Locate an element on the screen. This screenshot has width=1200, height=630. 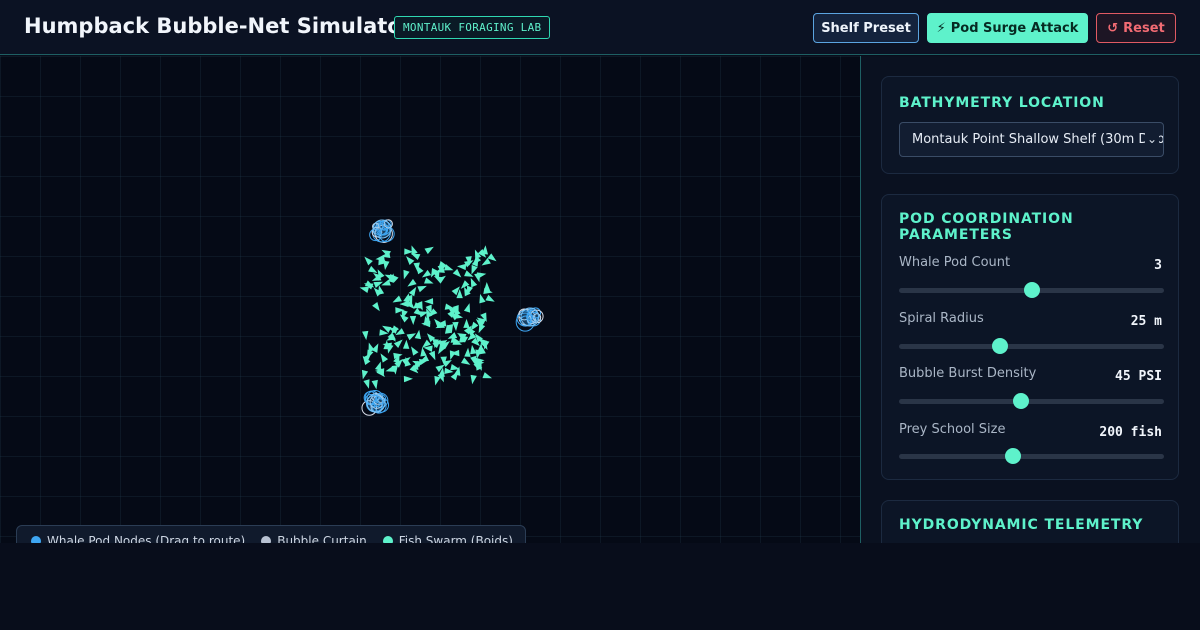
telemetry-card: HYDRODYNAMIC TELEMETRY is located at coordinates (1030, 521).